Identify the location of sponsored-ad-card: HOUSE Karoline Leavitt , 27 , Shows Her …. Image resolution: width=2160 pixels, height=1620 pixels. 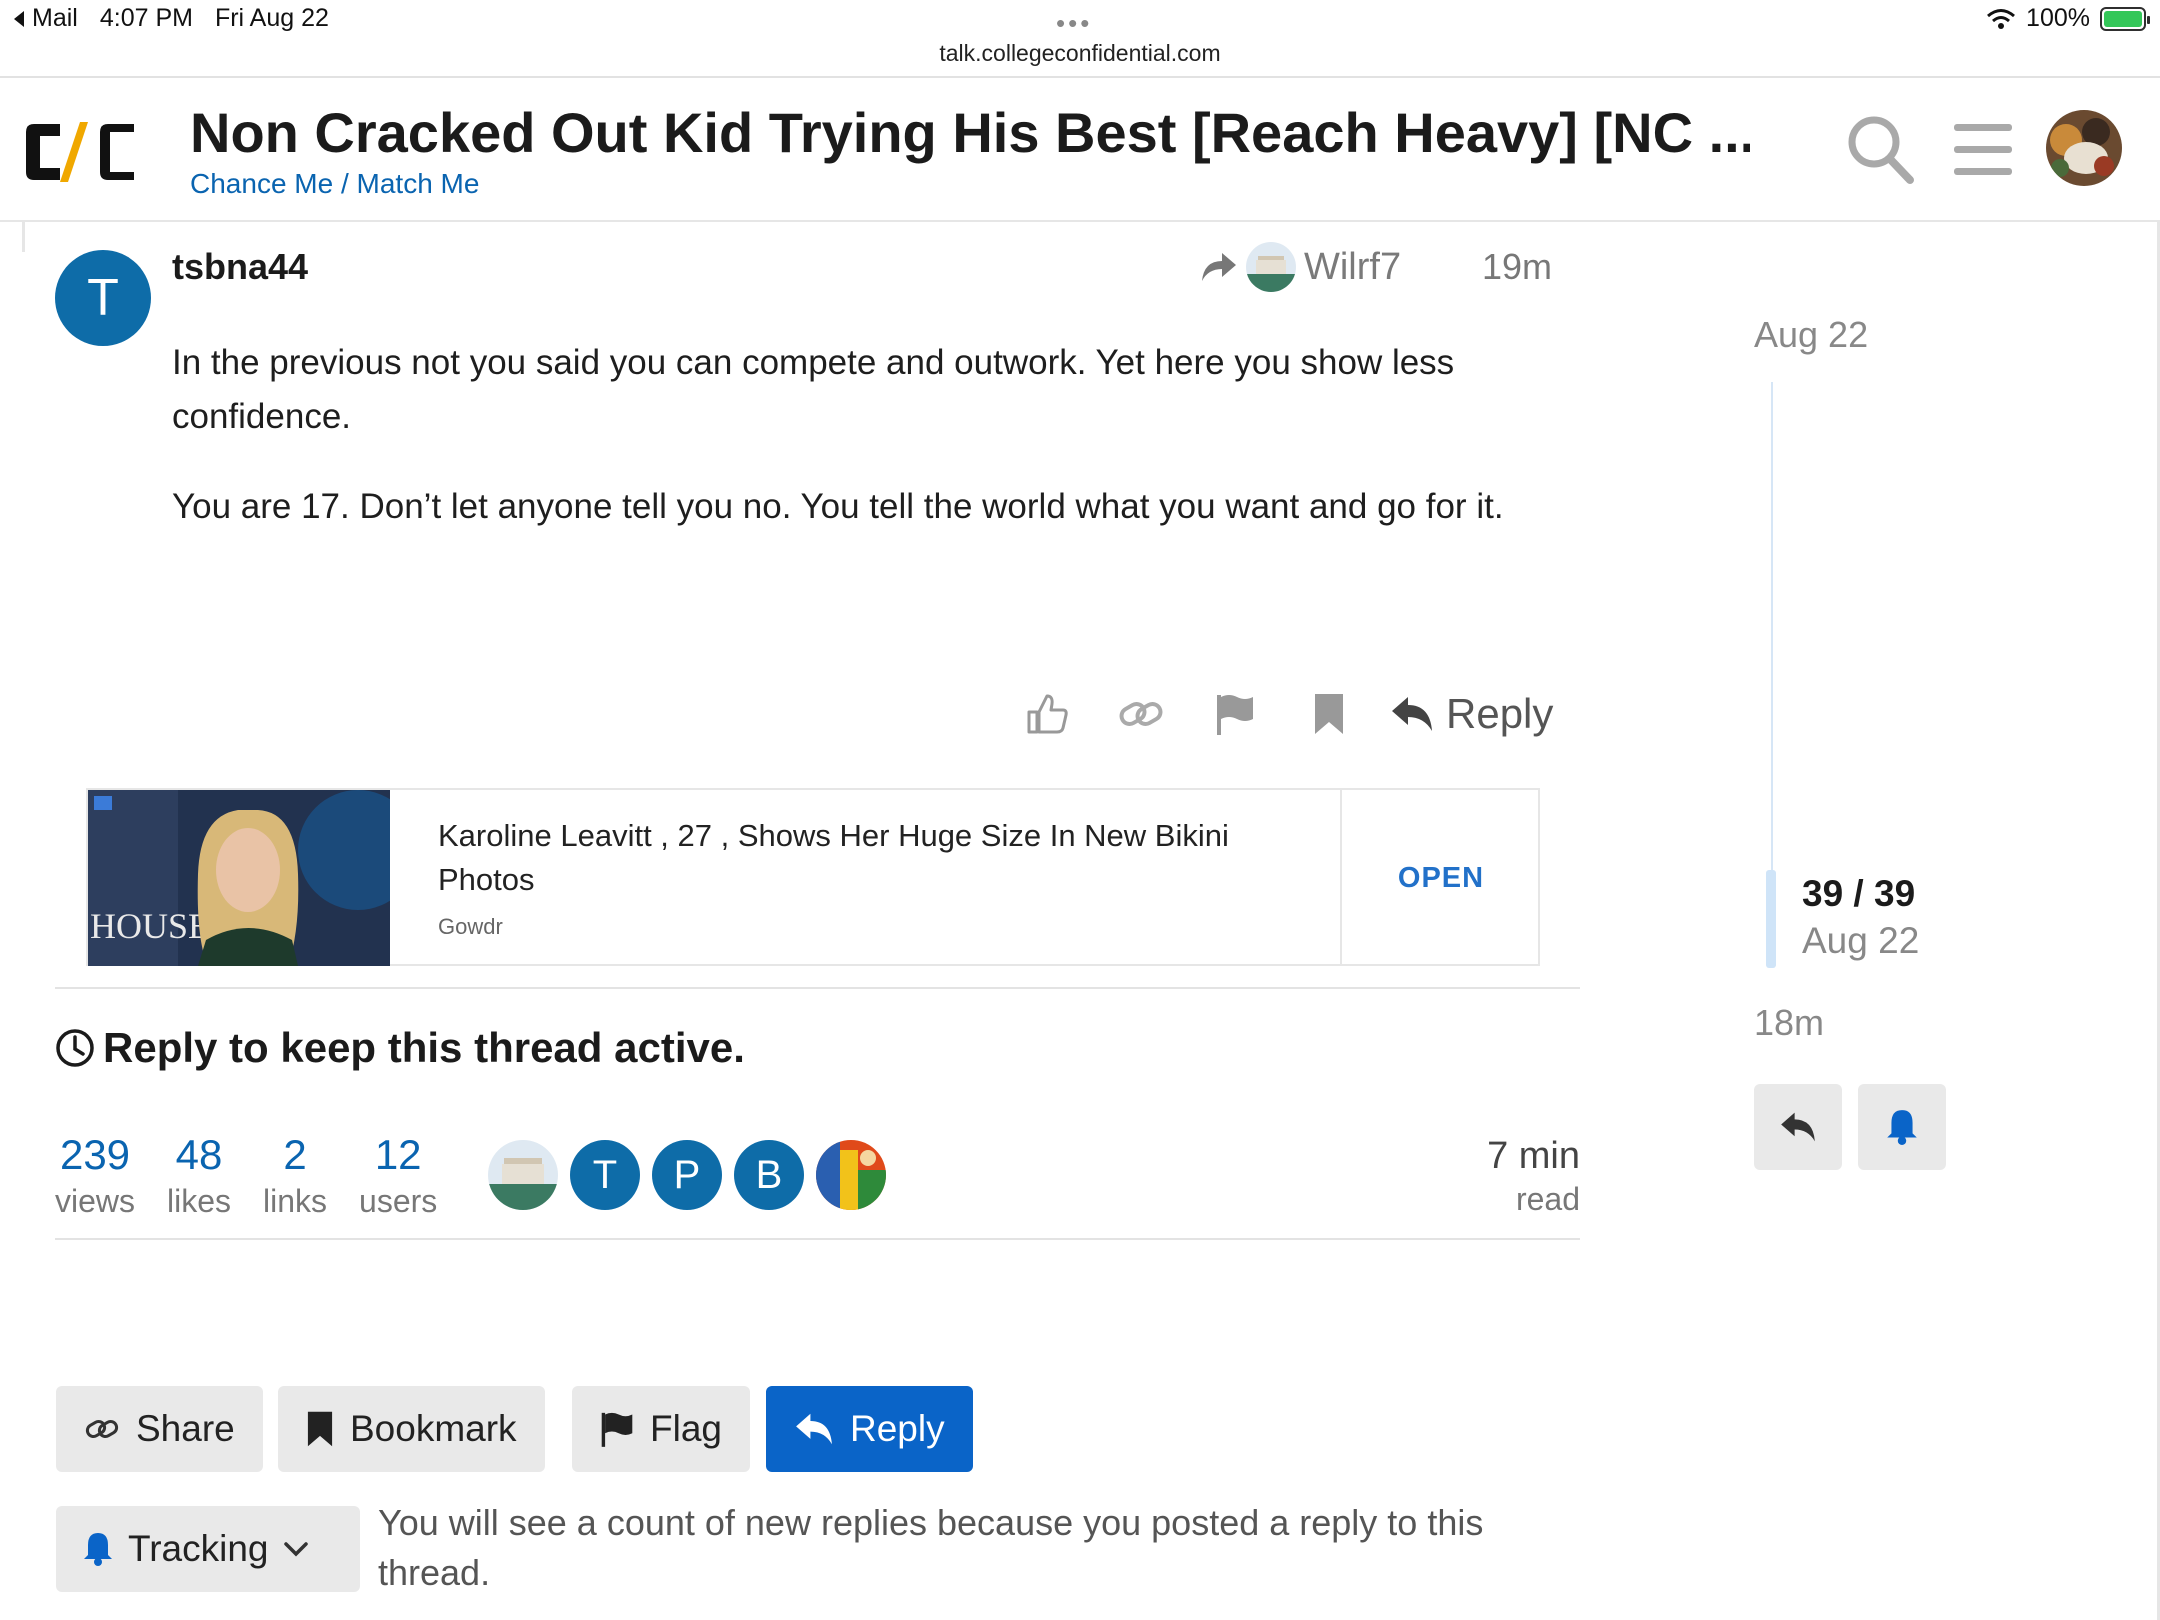
(813, 877).